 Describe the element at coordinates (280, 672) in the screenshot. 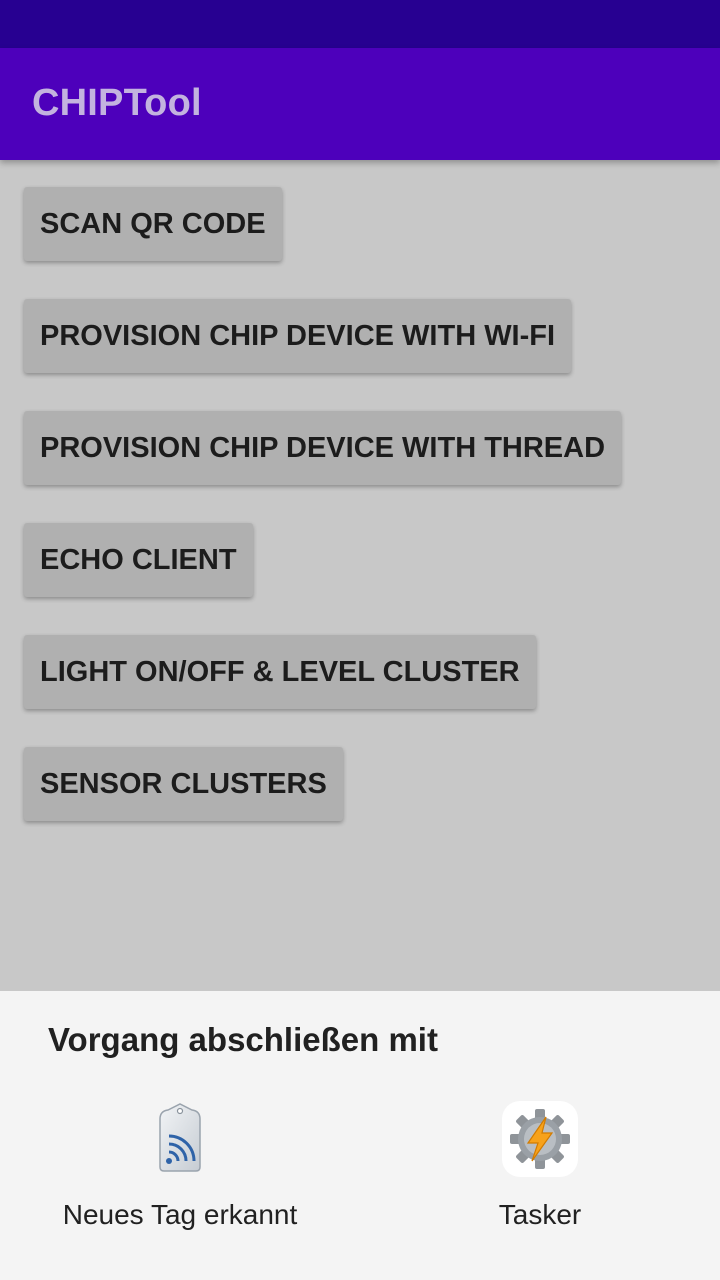

I see `light-cluster-button: LIGHT ON/OFF & LEVEL CLUSTER` at that location.